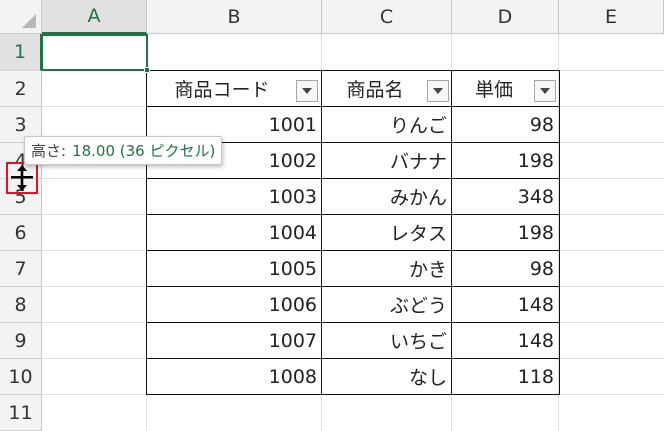 The image size is (664, 431). I want to click on column-header-e: E, so click(611, 17).